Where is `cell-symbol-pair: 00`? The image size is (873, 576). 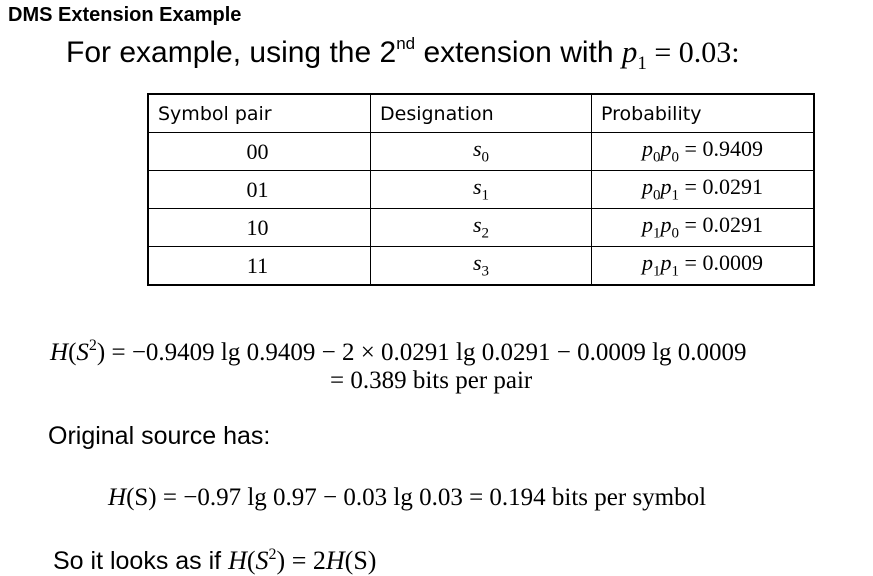 cell-symbol-pair: 00 is located at coordinates (259, 151).